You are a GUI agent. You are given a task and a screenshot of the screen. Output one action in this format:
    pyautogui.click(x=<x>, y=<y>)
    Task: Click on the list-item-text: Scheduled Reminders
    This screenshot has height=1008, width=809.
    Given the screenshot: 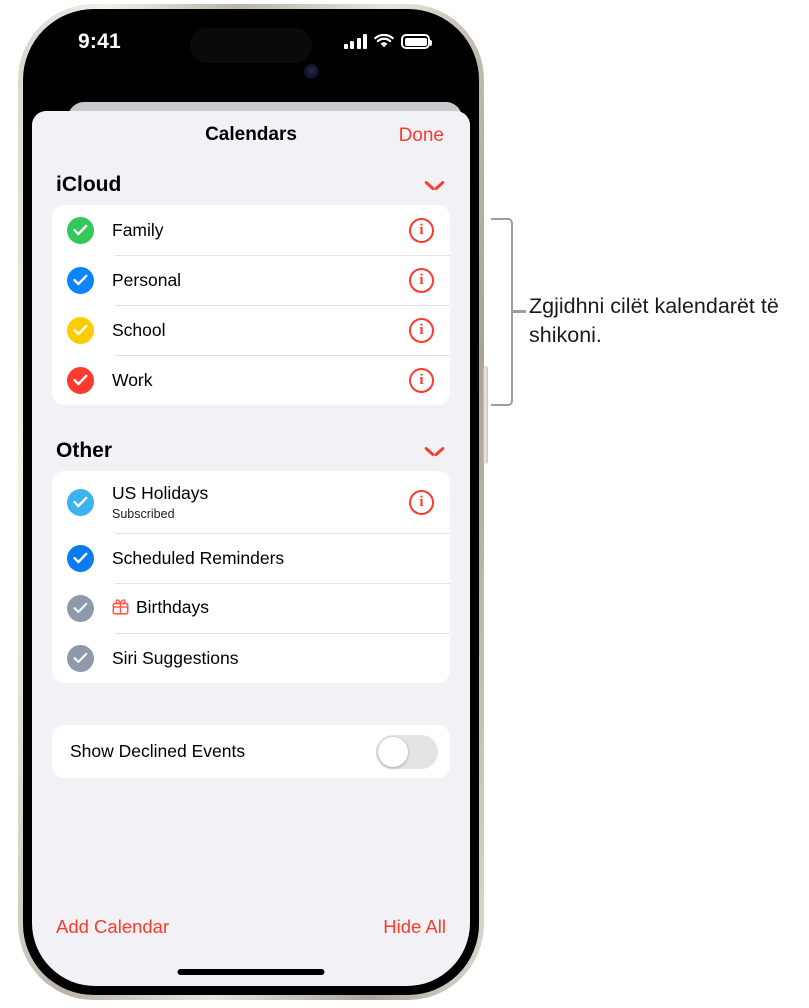 What is the action you would take?
    pyautogui.click(x=273, y=558)
    